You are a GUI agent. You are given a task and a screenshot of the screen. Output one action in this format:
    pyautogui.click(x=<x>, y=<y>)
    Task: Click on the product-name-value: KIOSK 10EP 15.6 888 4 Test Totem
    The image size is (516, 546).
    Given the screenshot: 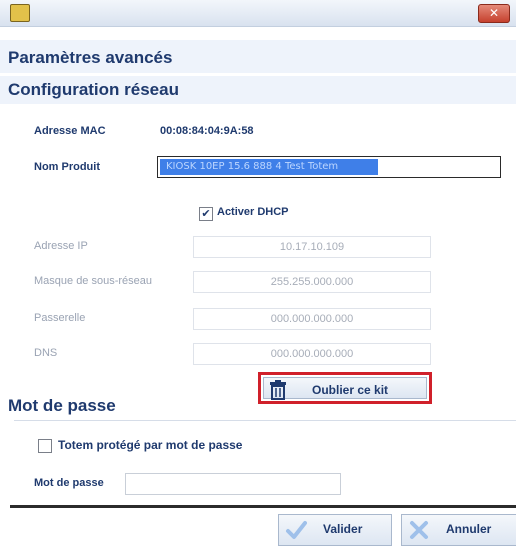 What is the action you would take?
    pyautogui.click(x=269, y=167)
    